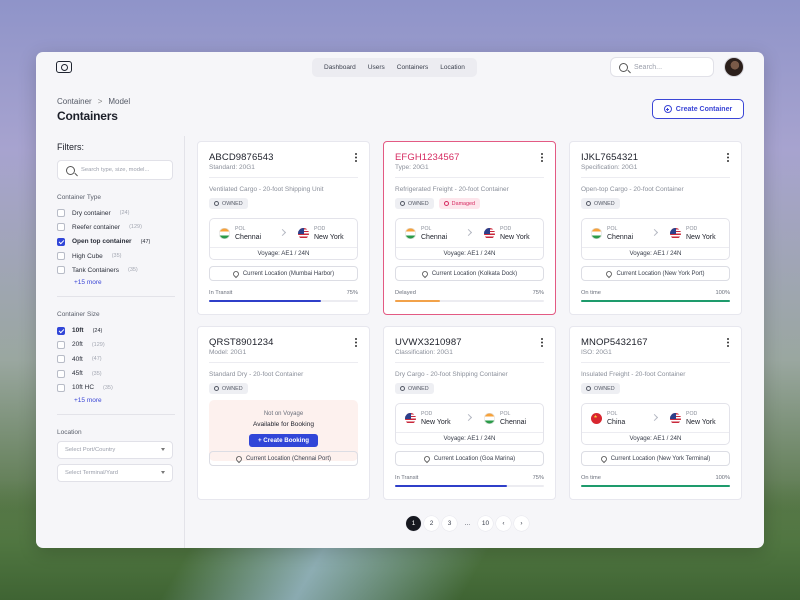  I want to click on next-page-button: ›, so click(521, 523).